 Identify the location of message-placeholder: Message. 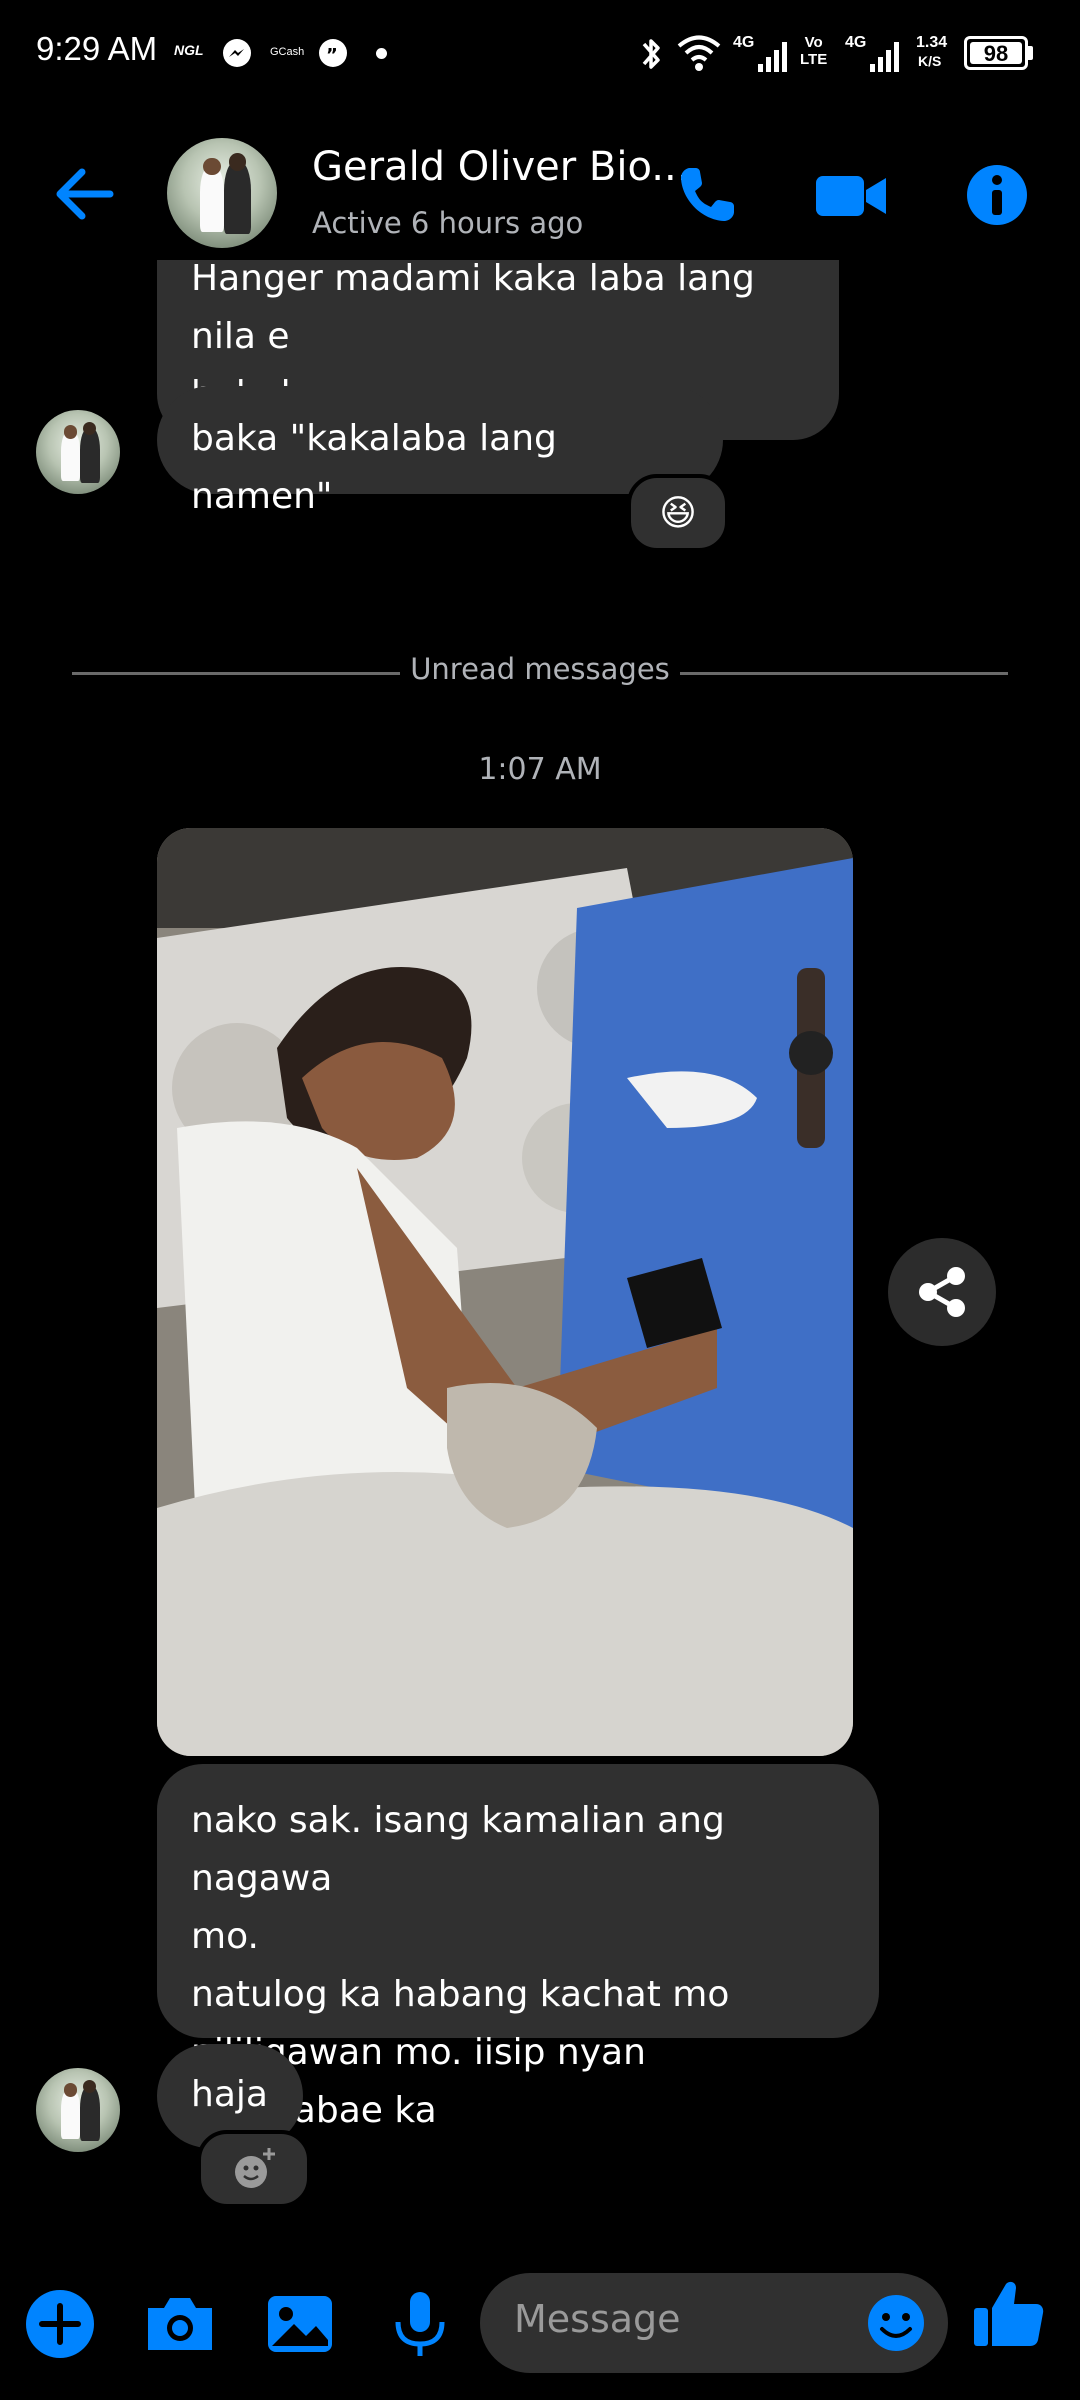
(597, 2319).